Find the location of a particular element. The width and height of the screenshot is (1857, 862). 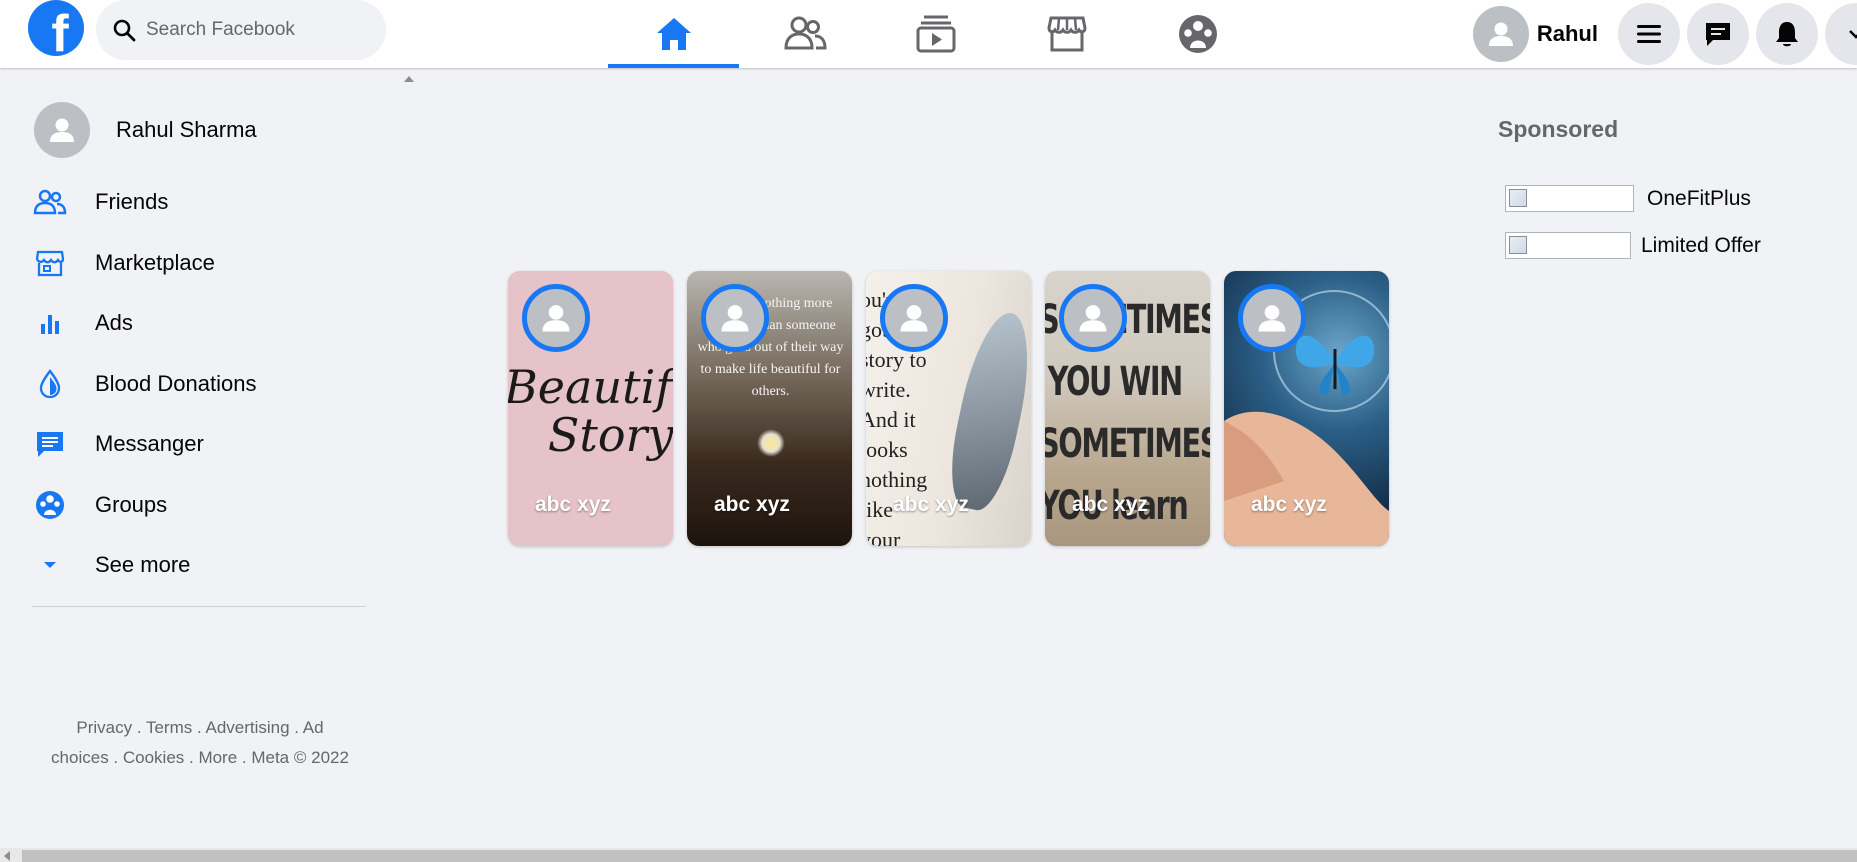

facebook-logo-icon: f is located at coordinates (56, 28).